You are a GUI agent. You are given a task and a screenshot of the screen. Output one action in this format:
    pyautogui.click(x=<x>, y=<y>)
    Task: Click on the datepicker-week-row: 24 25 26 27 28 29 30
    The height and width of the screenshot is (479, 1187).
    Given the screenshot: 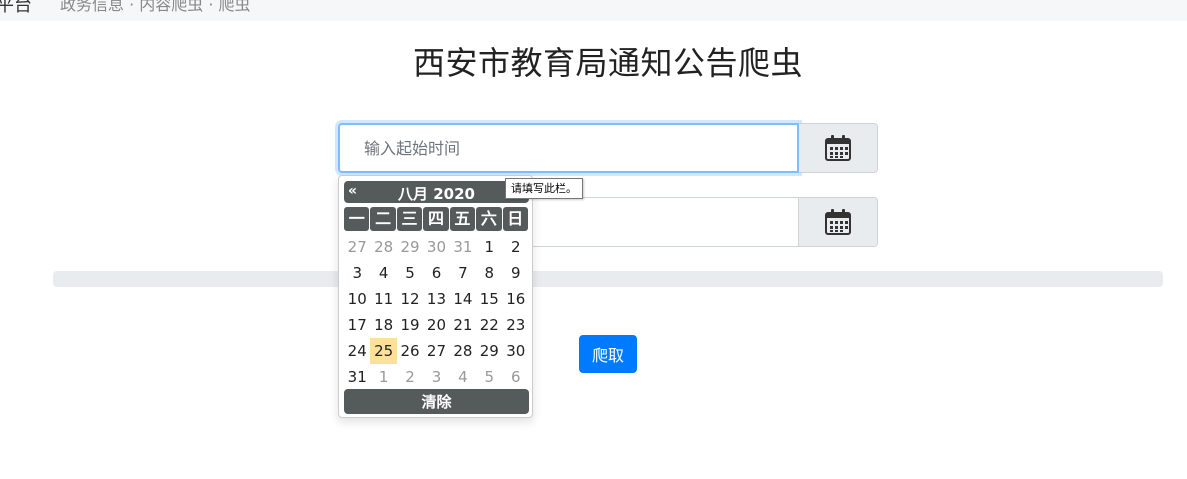 What is the action you would take?
    pyautogui.click(x=436, y=351)
    